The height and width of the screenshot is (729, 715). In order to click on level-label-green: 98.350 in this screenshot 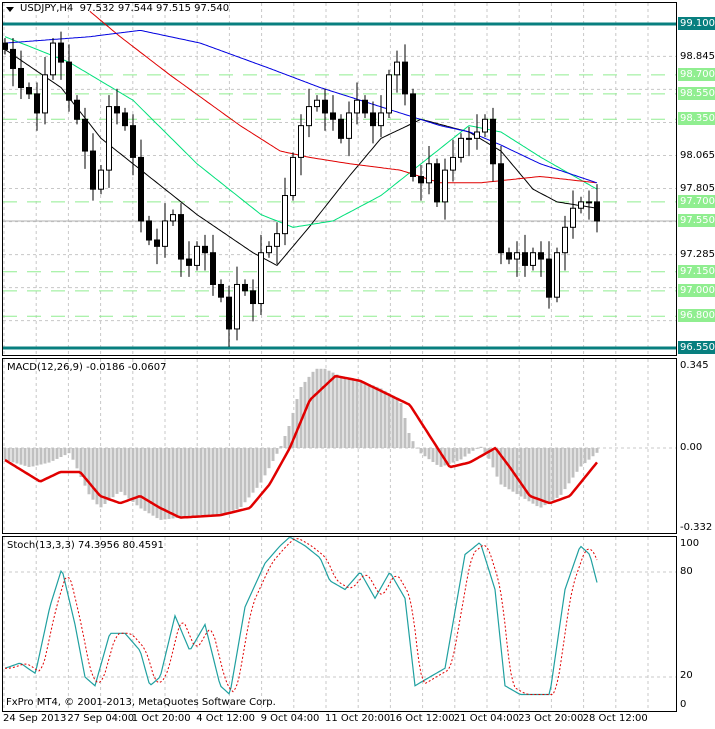, I will do `click(696, 118)`.